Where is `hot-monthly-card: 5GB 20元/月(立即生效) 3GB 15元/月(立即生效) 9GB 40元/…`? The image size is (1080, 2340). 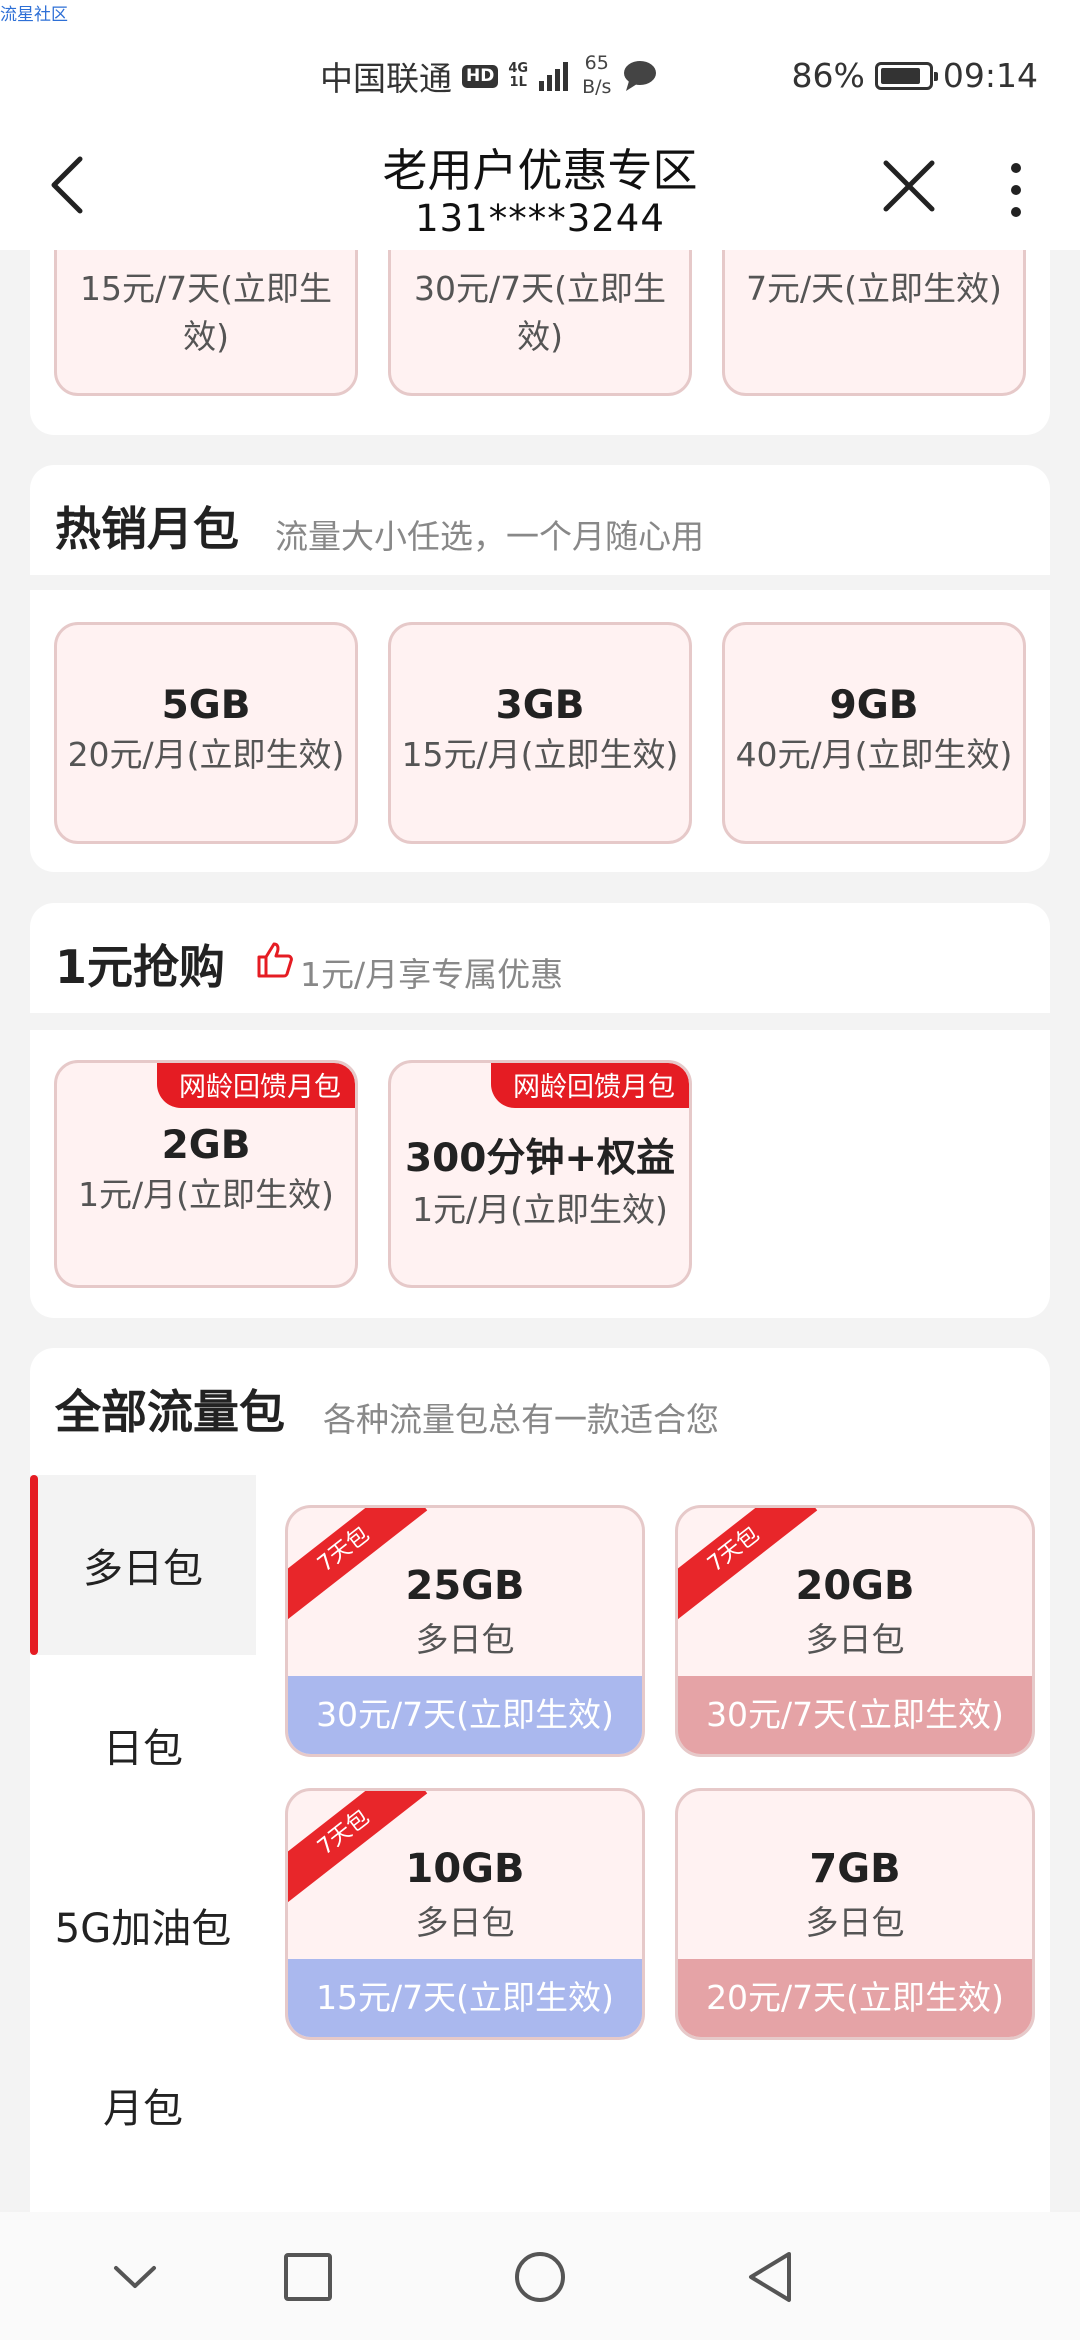 hot-monthly-card: 5GB 20元/月(立即生效) 3GB 15元/月(立即生效) 9GB 40元/… is located at coordinates (540, 731).